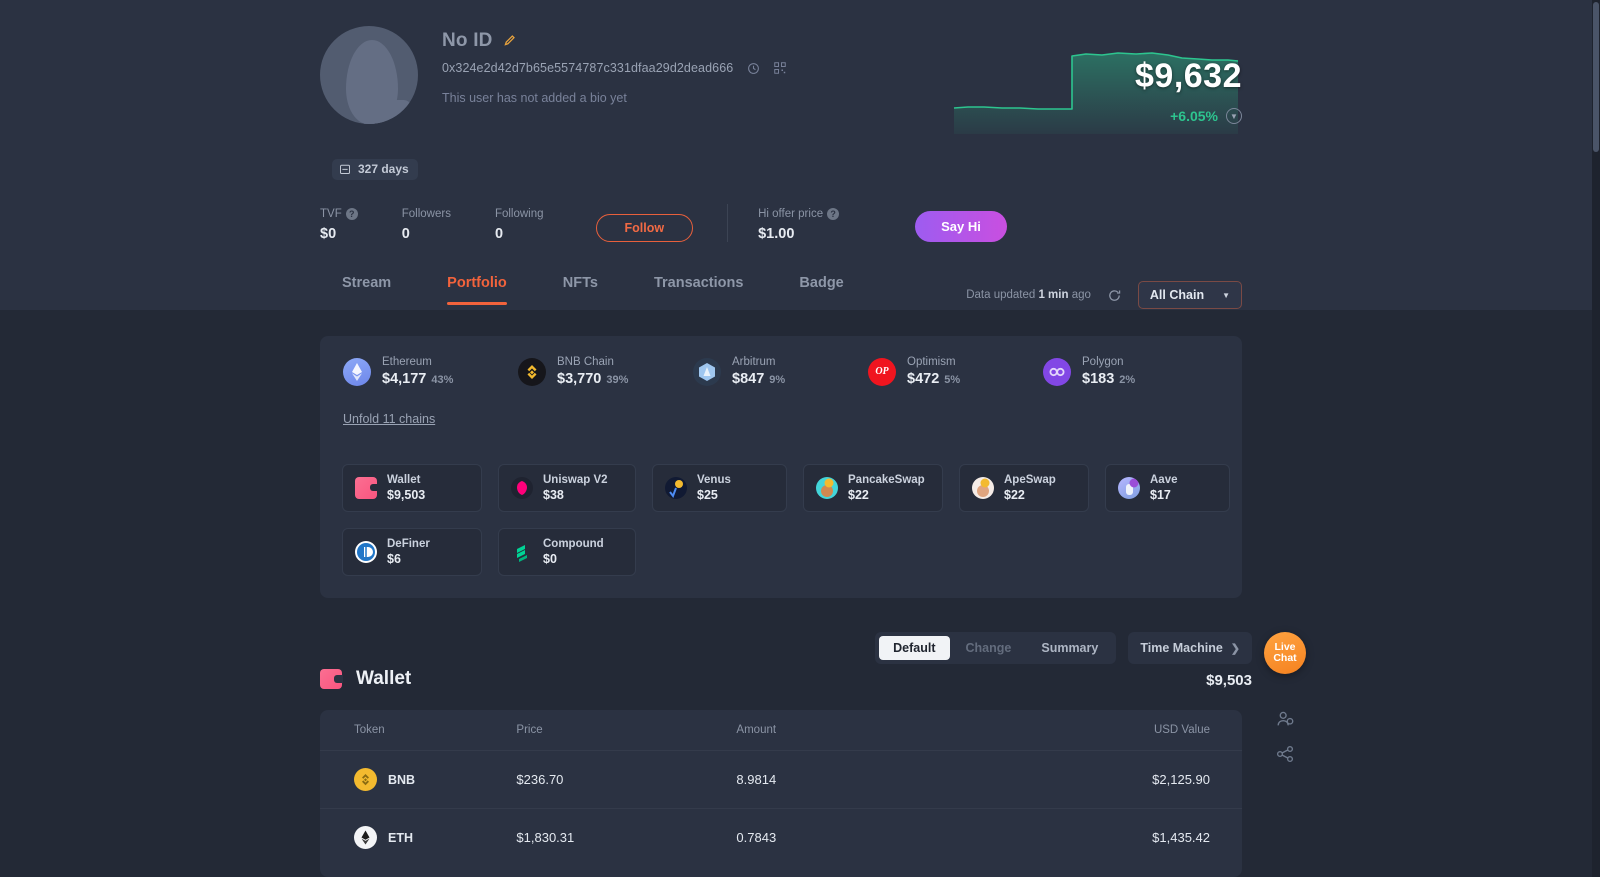 Image resolution: width=1600 pixels, height=877 pixels. I want to click on data-updated-row: Data updated 1 min ago All Chain ▼, so click(1104, 295).